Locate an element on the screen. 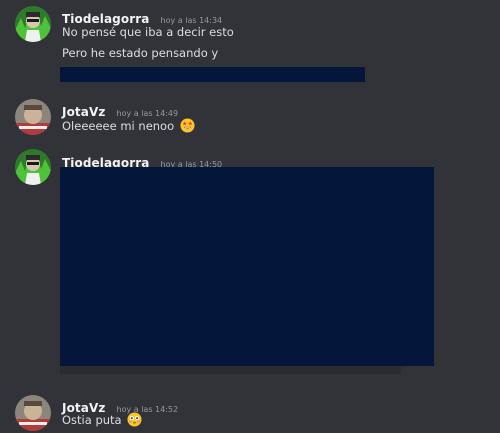  redacted-block is located at coordinates (212, 74).